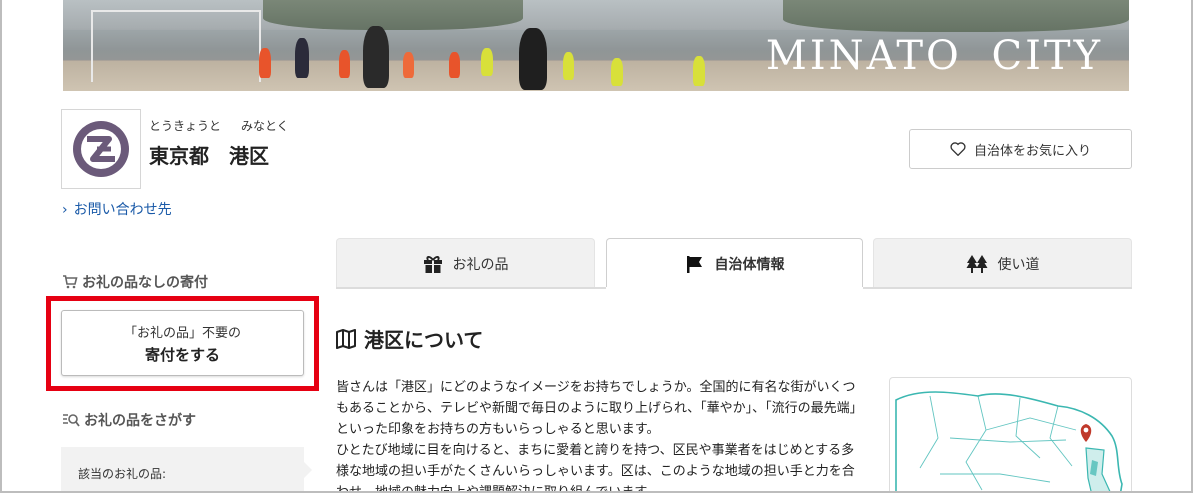 Image resolution: width=1193 pixels, height=493 pixels. Describe the element at coordinates (1086, 433) in the screenshot. I see `location-pin-icon` at that location.